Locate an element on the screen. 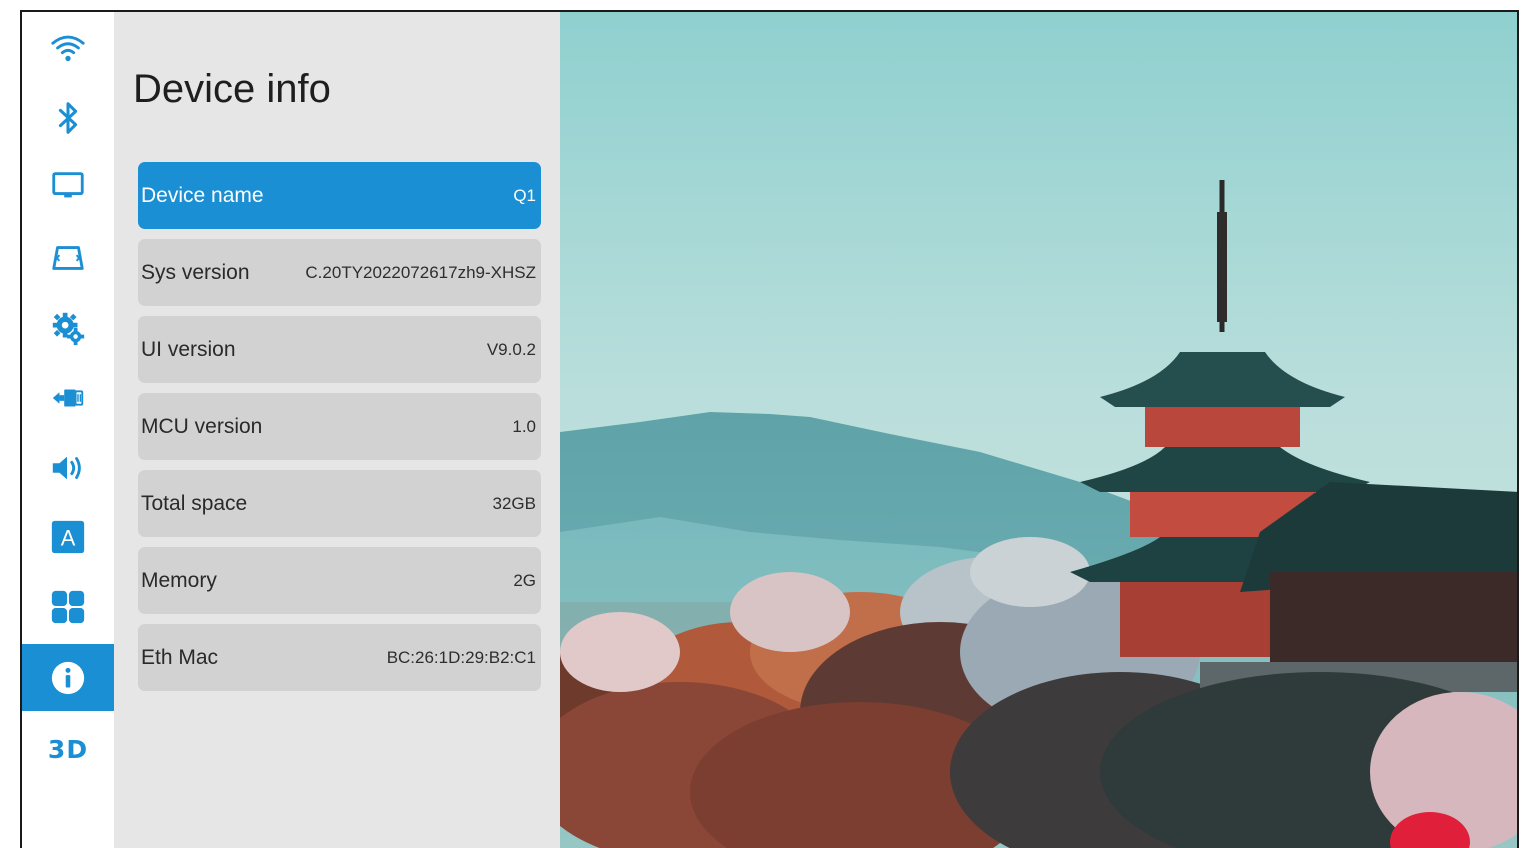 This screenshot has width=1531, height=848. page-title: Device info is located at coordinates (232, 89).